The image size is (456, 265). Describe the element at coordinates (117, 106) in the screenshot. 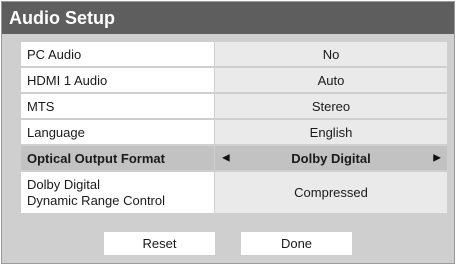

I see `setting-label: MTS` at that location.